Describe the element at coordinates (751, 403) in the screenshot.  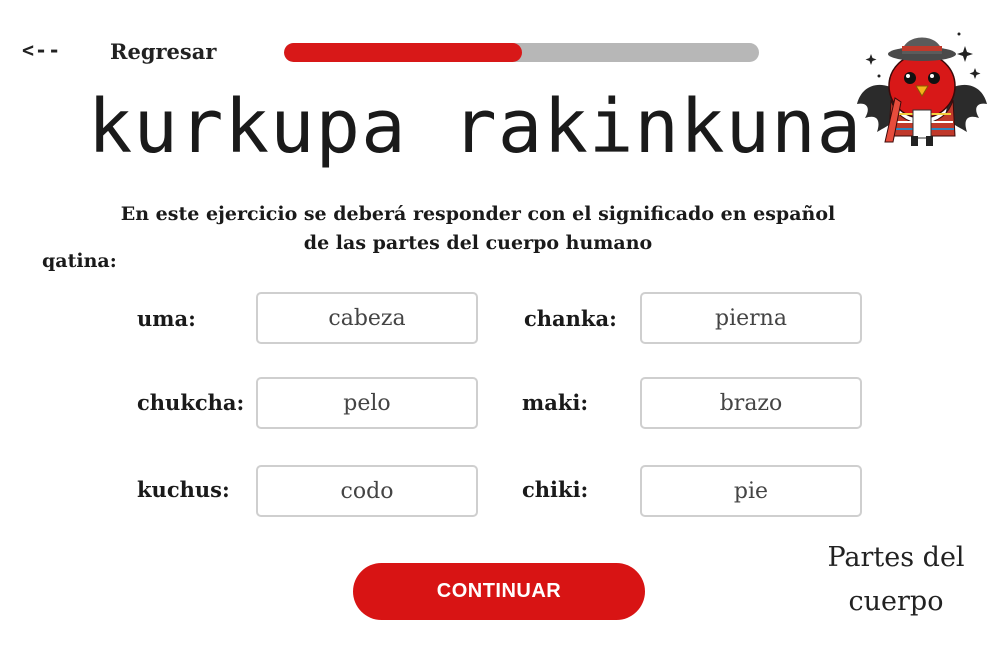
I see `answer-field-maki: brazo` at that location.